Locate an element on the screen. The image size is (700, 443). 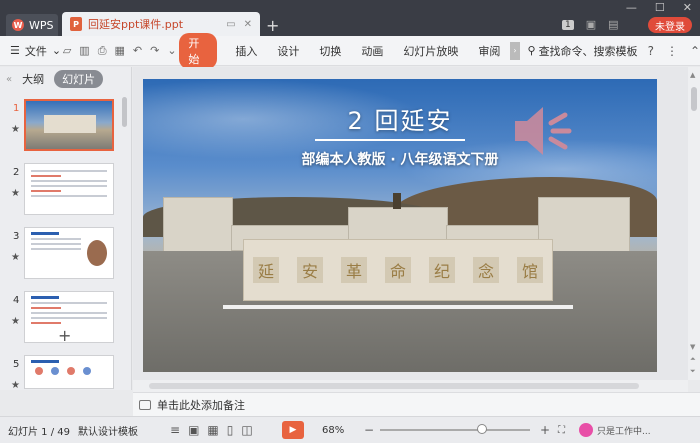
reading-view-icon: ▯ is located at coordinates (230, 430).